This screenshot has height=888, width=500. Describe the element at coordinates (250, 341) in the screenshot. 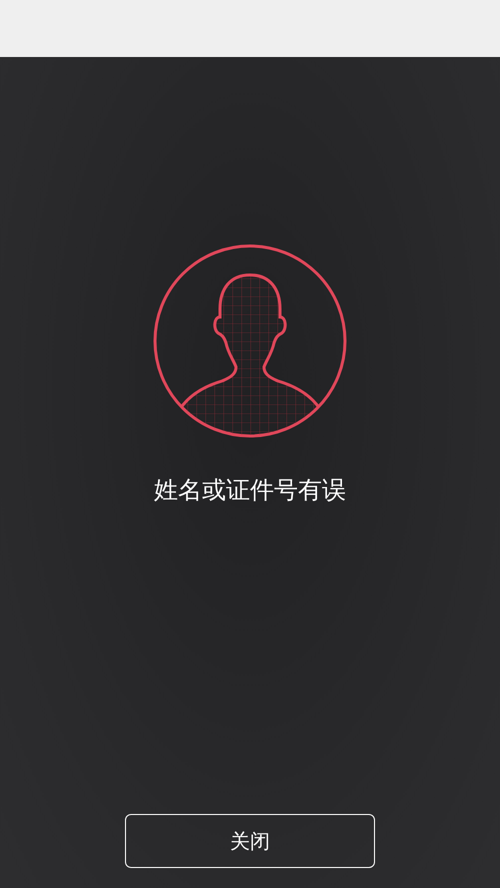

I see `avatar-icon` at that location.